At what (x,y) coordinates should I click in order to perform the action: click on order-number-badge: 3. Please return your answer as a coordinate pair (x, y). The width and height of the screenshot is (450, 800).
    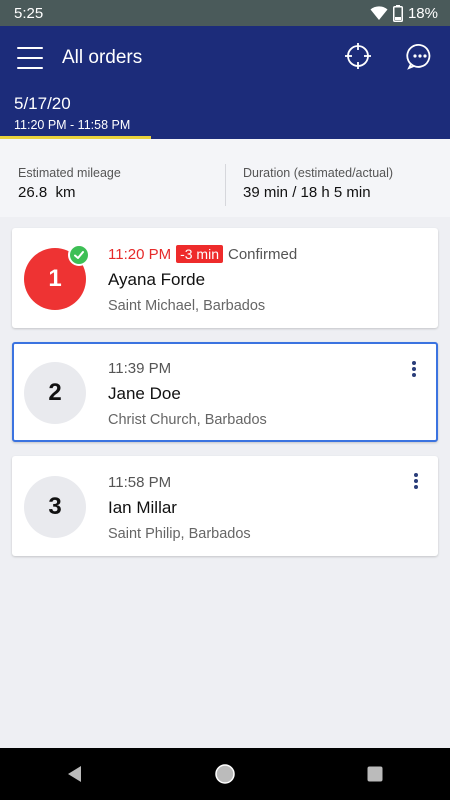
    Looking at the image, I should click on (55, 507).